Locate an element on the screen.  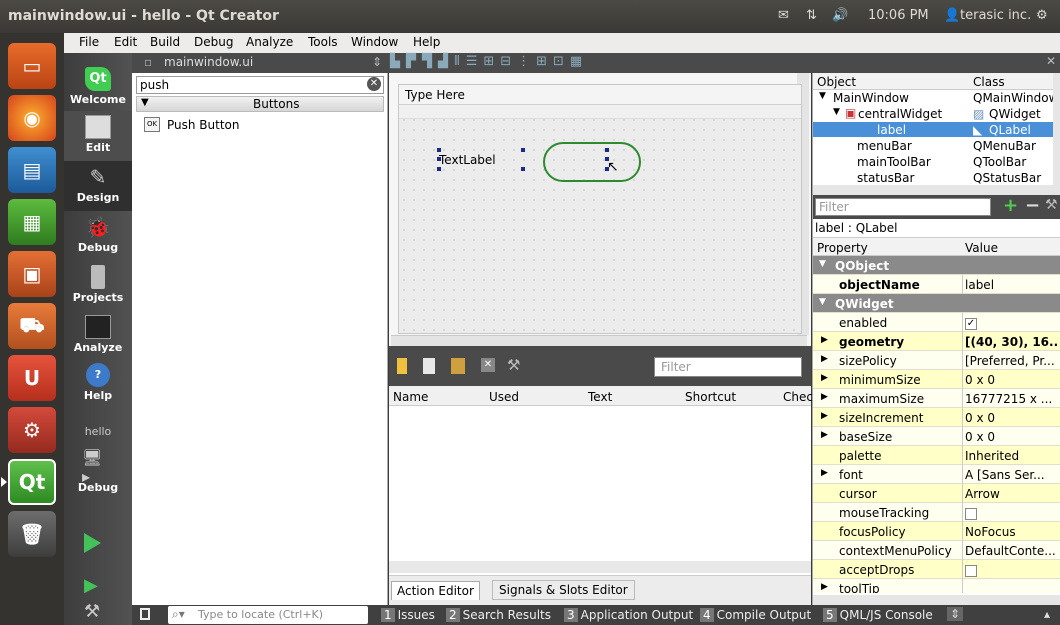
tab-action-editor: Action Editor is located at coordinates (435, 590).